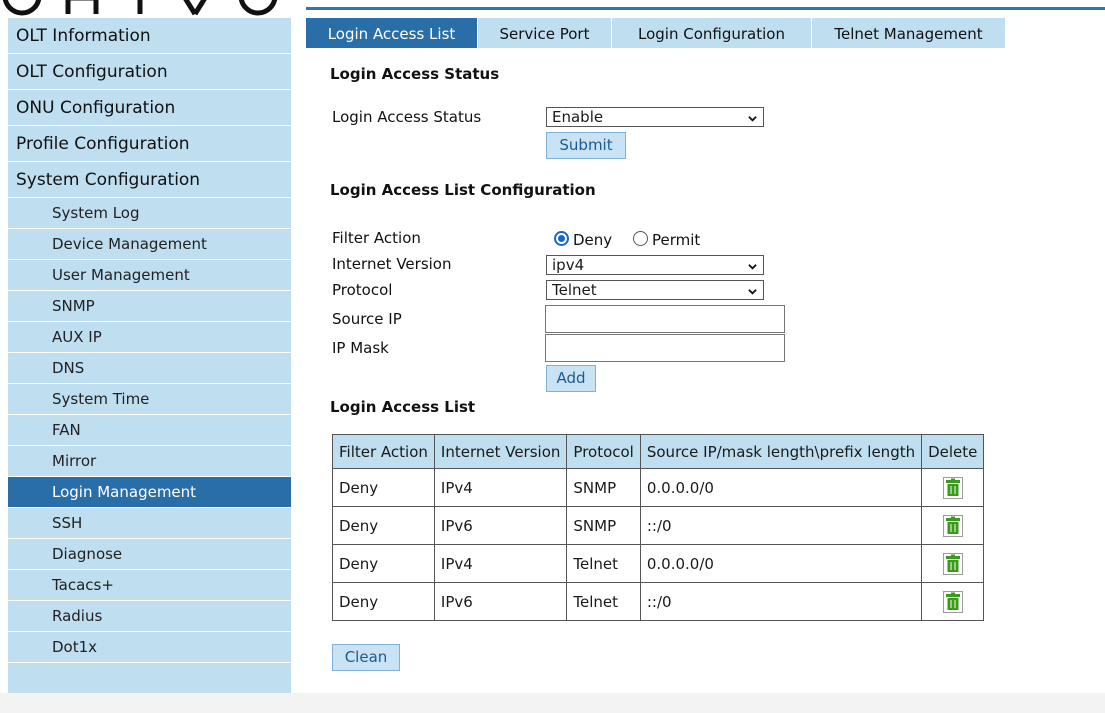  Describe the element at coordinates (149, 492) in the screenshot. I see `nav-login-management: Login Management` at that location.